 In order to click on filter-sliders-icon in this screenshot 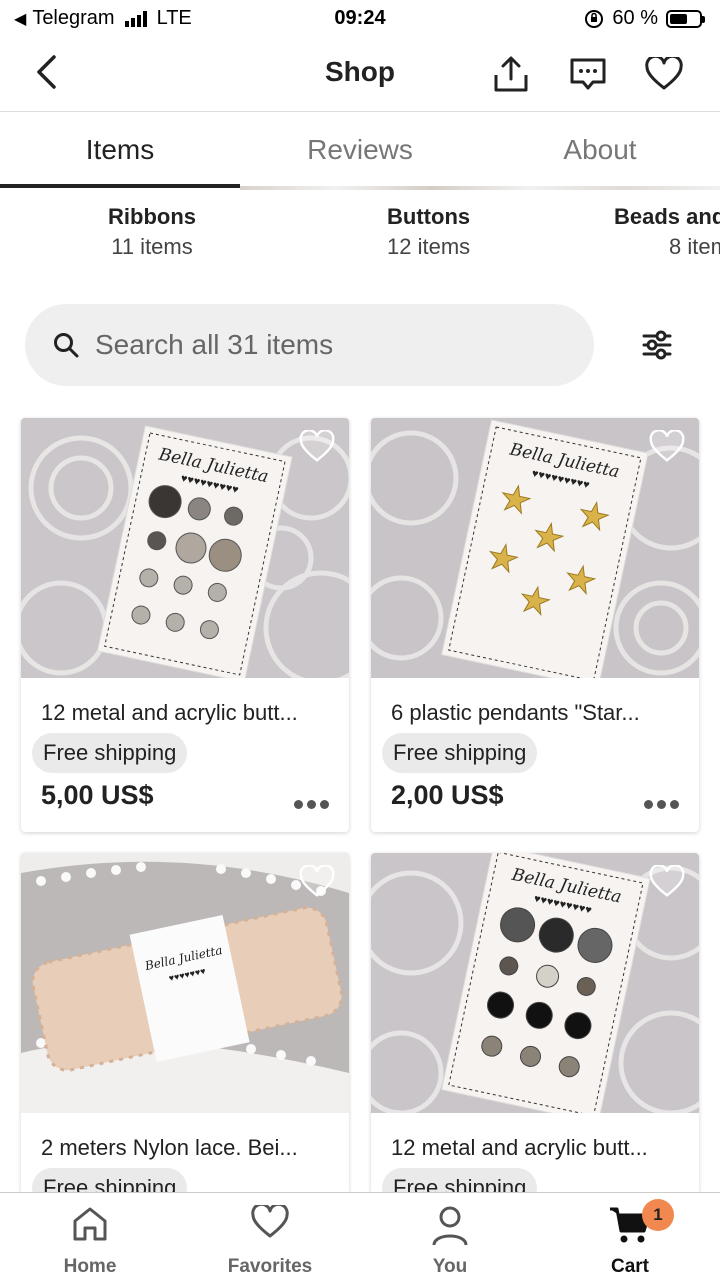, I will do `click(657, 345)`.